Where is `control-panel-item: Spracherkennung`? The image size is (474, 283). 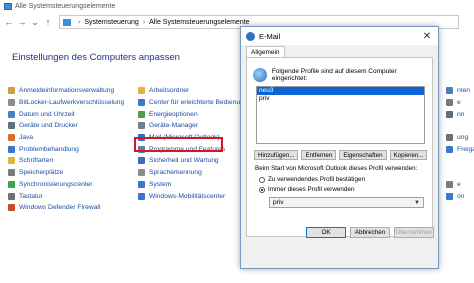 control-panel-item: Spracherkennung is located at coordinates (193, 173).